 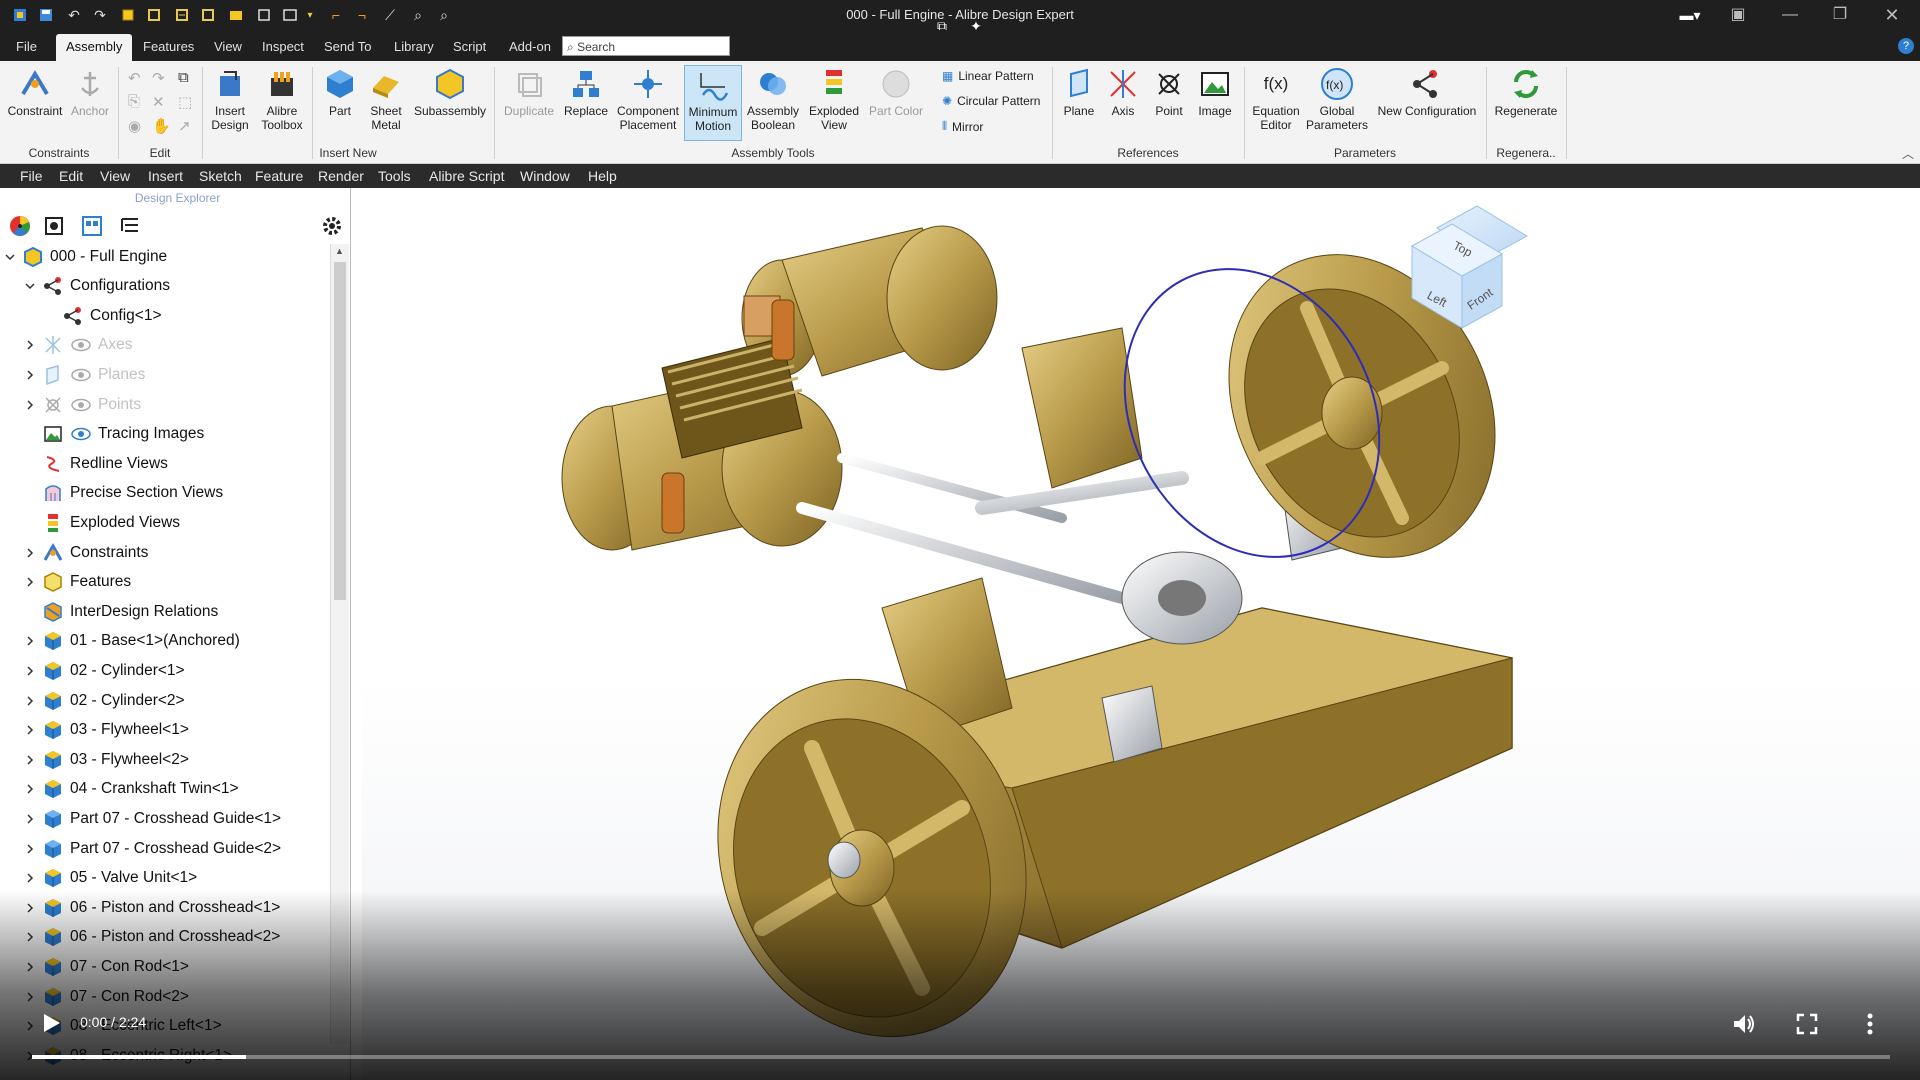 I want to click on axis-button: Axis, so click(x=1123, y=92).